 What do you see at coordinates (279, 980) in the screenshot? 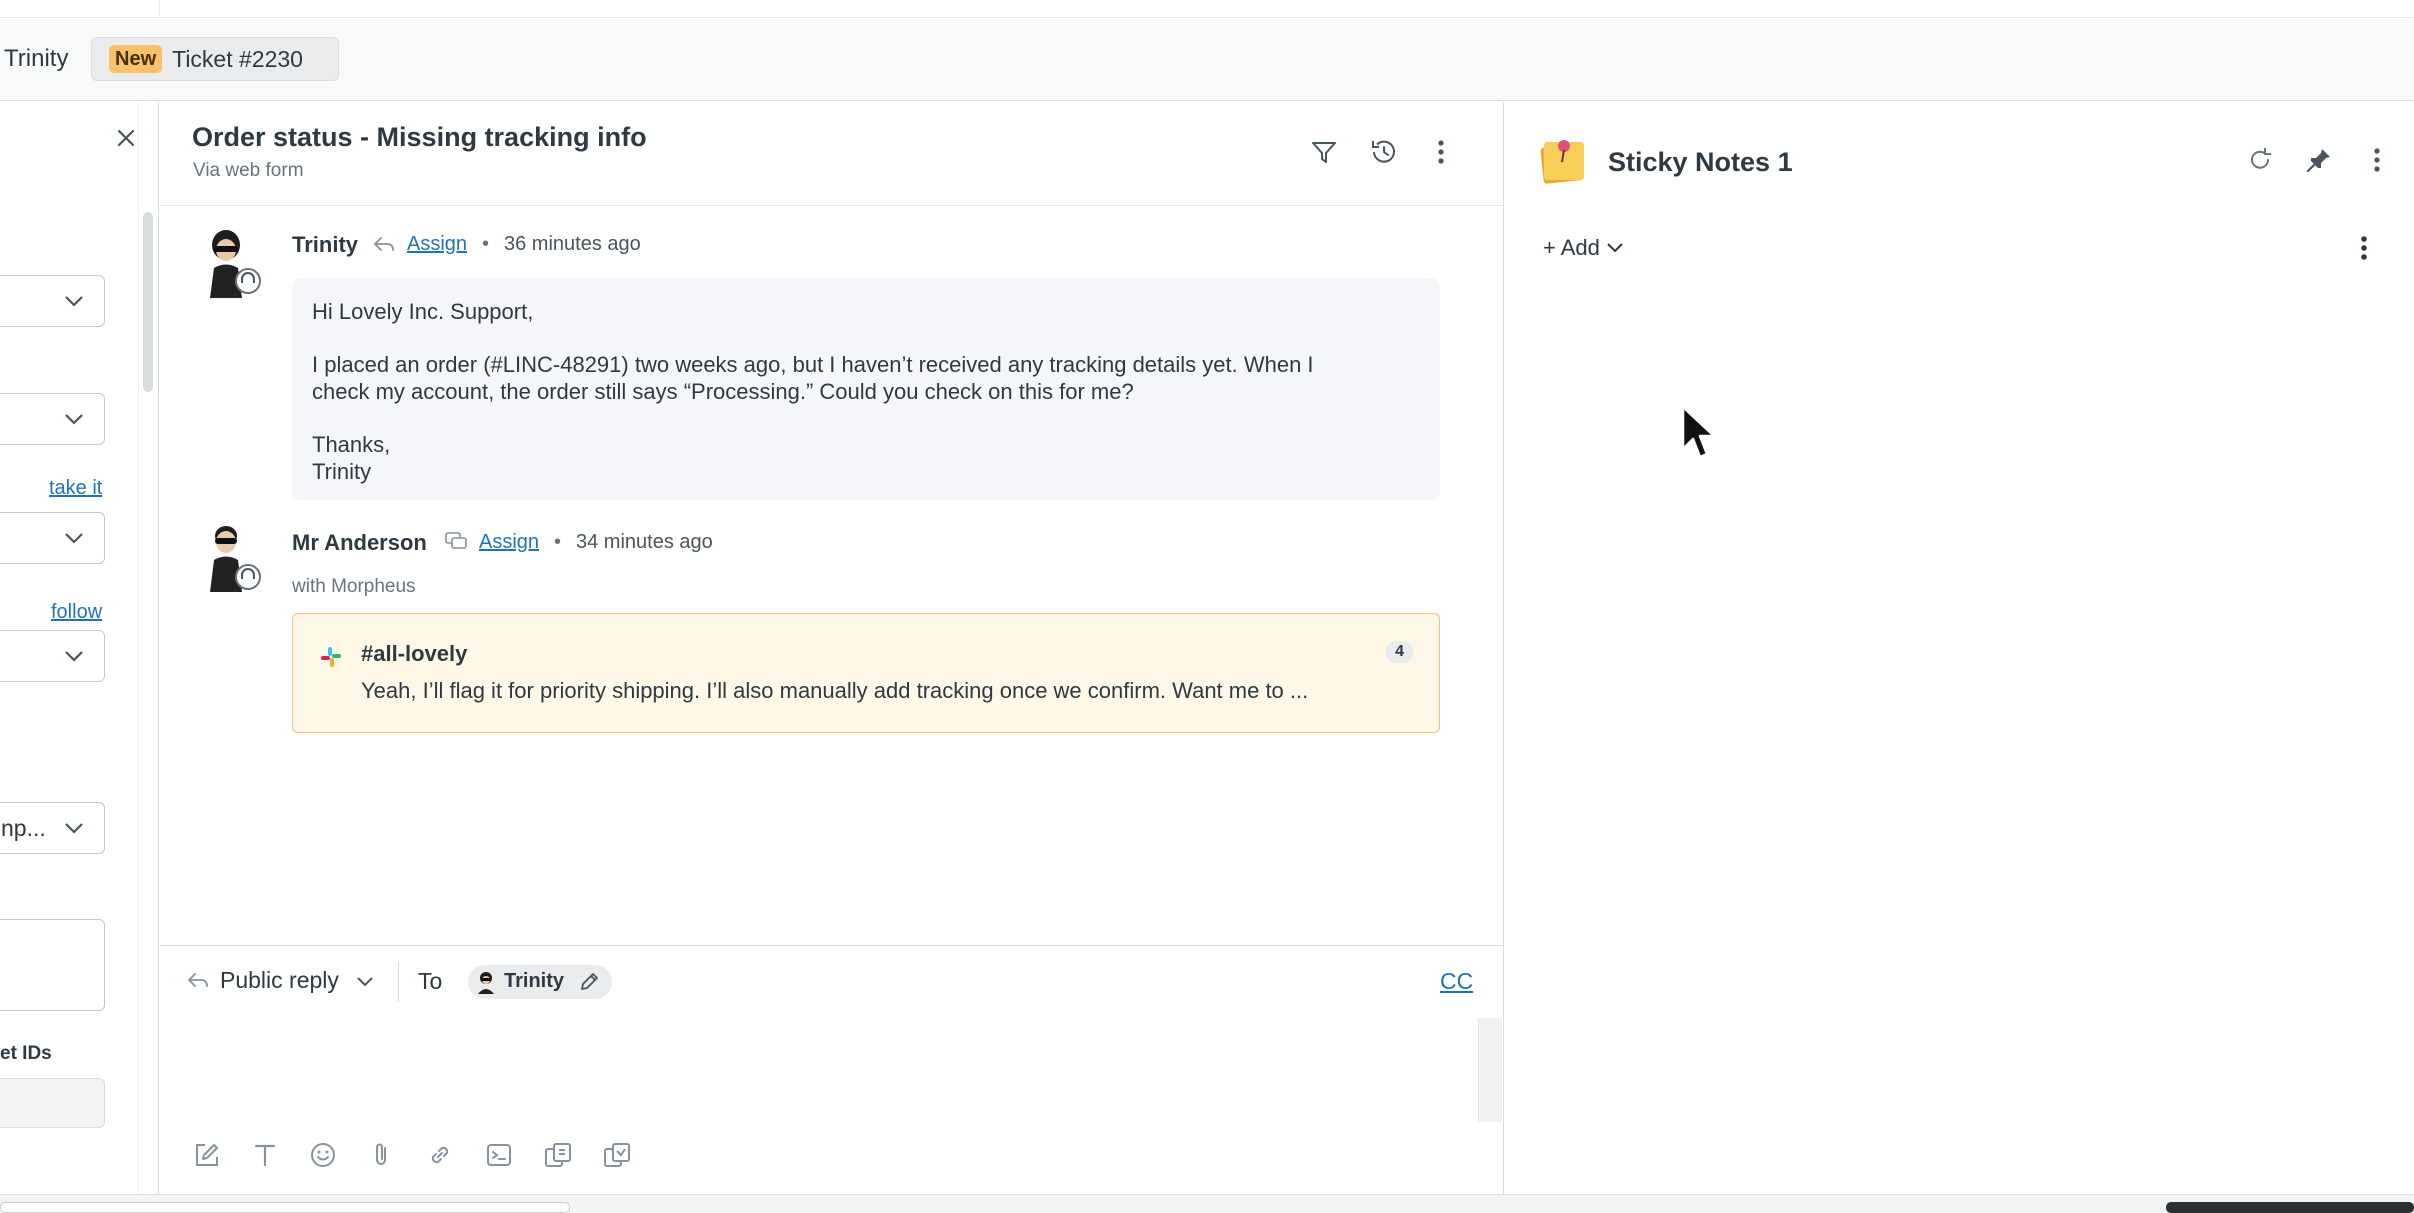
I see `reply-type-dropdown: Public reply` at bounding box center [279, 980].